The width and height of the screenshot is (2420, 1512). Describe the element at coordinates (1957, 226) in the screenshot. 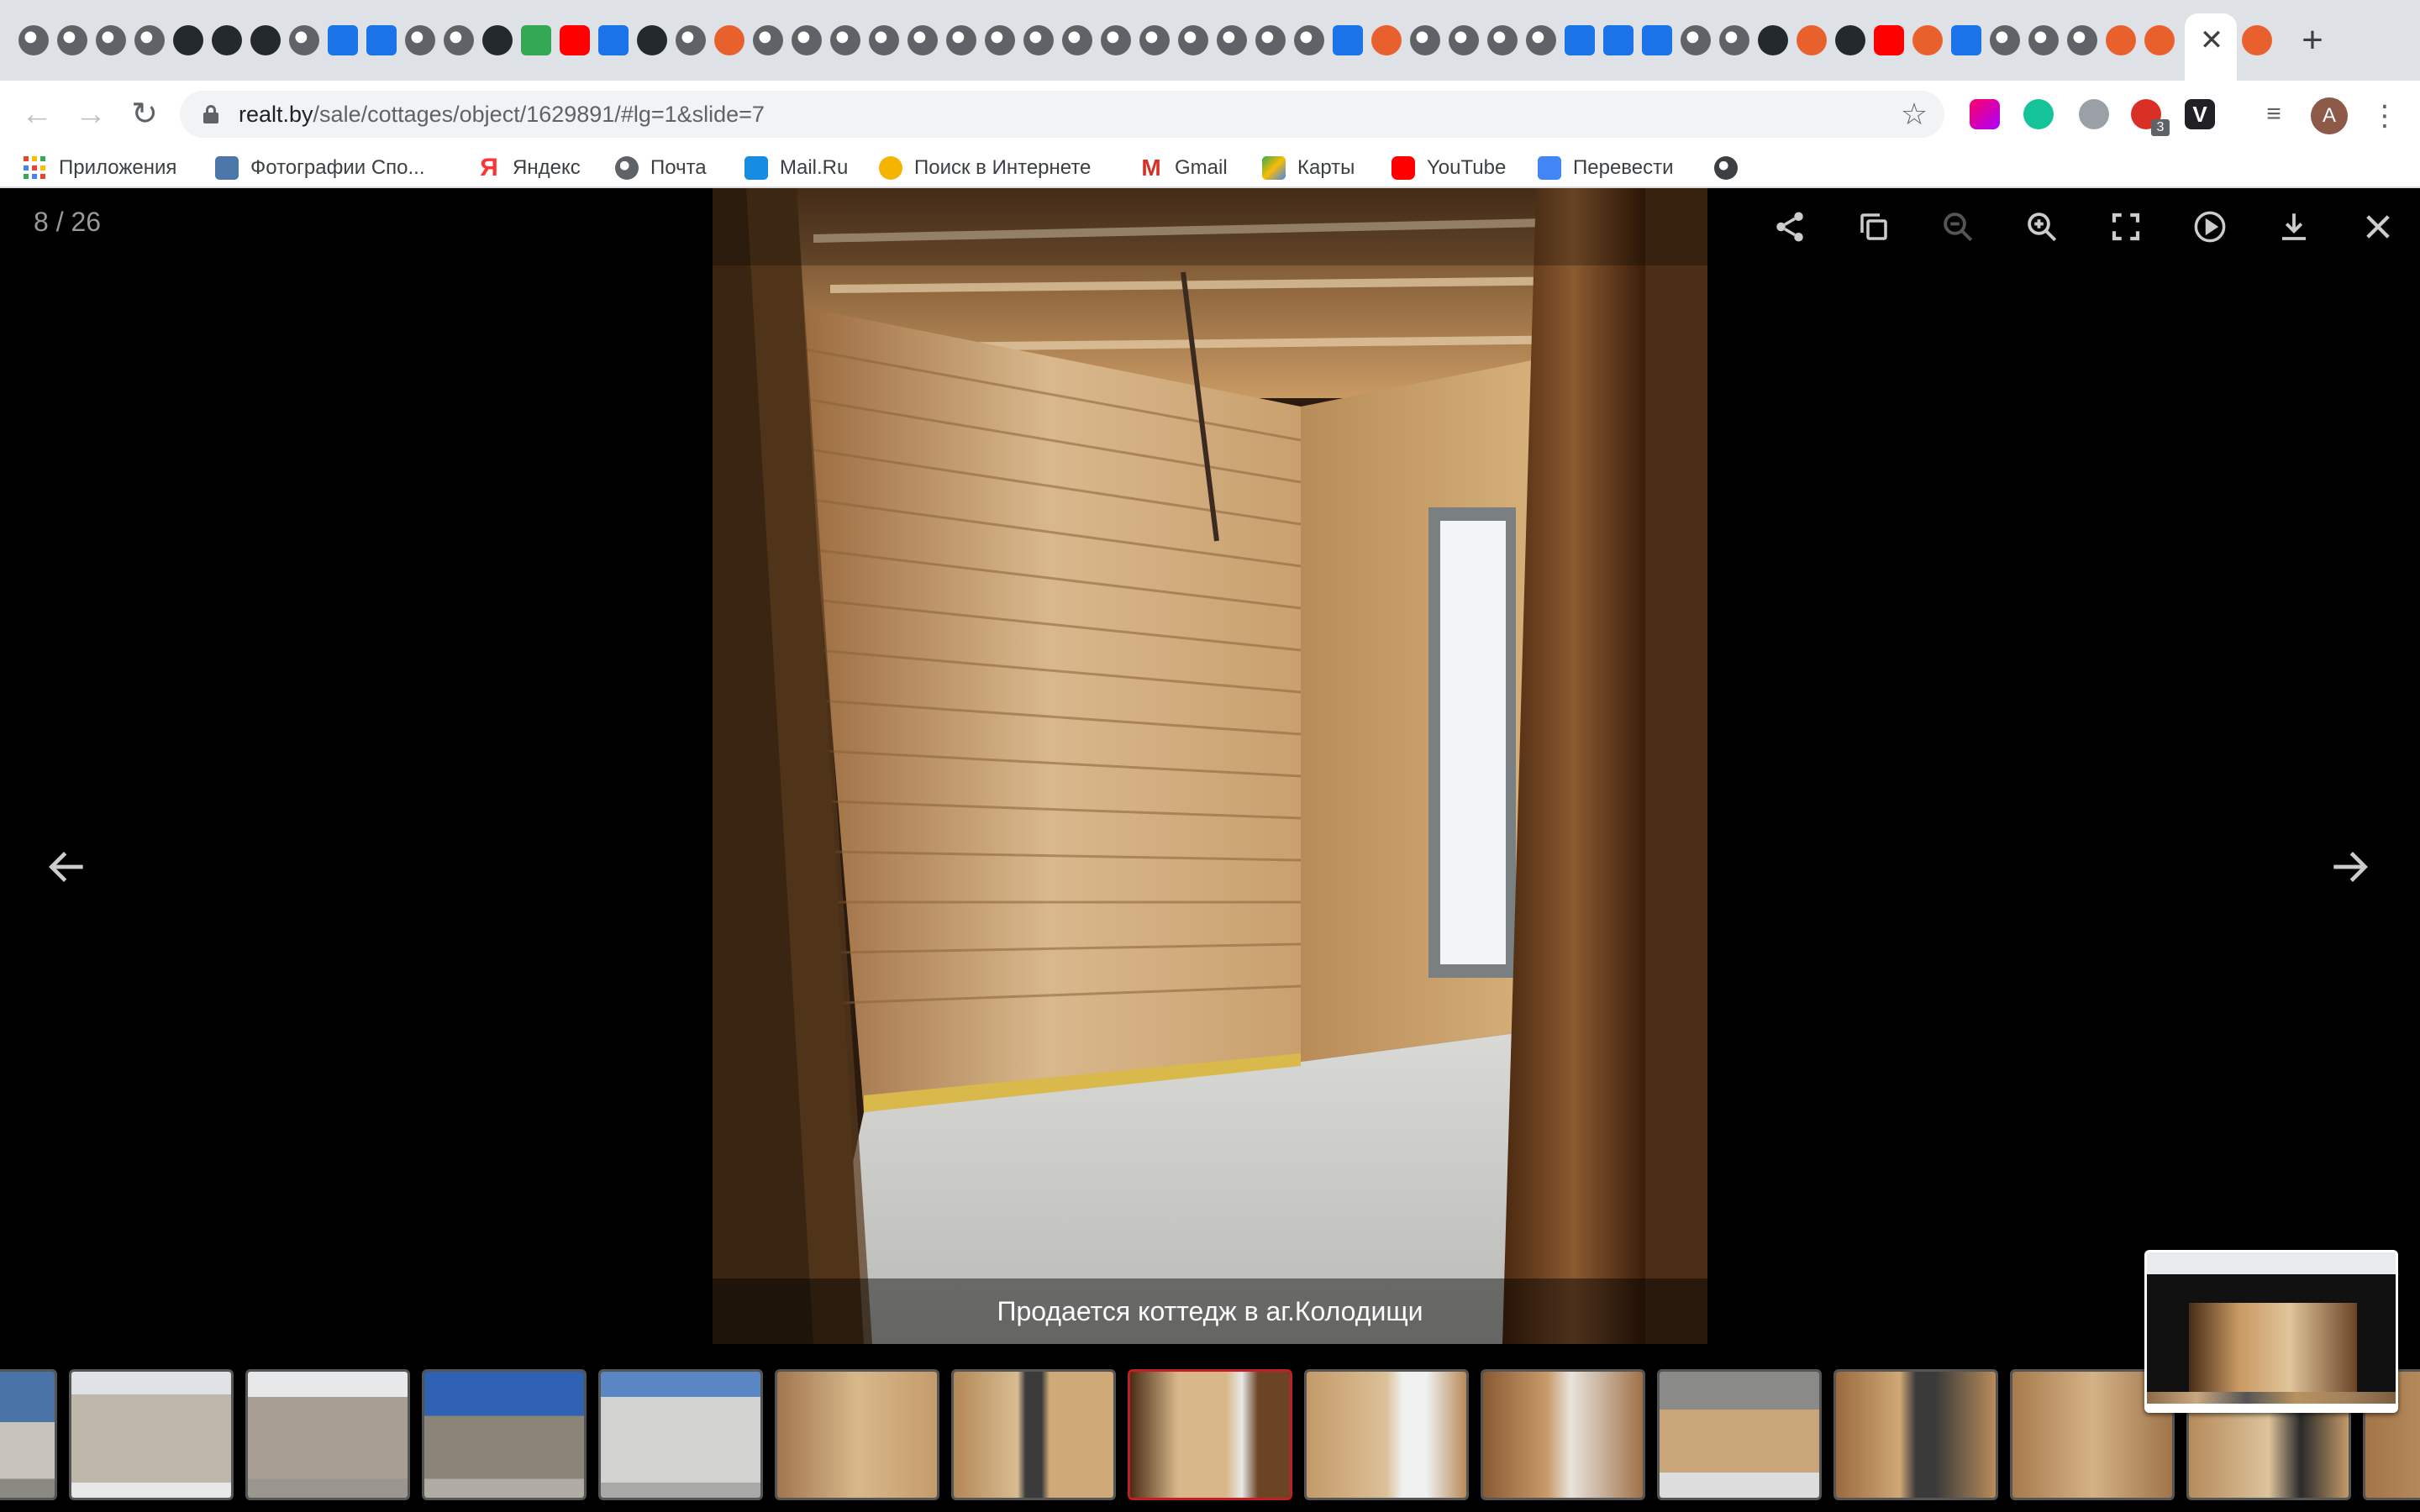

I see `zoom-out-icon` at that location.